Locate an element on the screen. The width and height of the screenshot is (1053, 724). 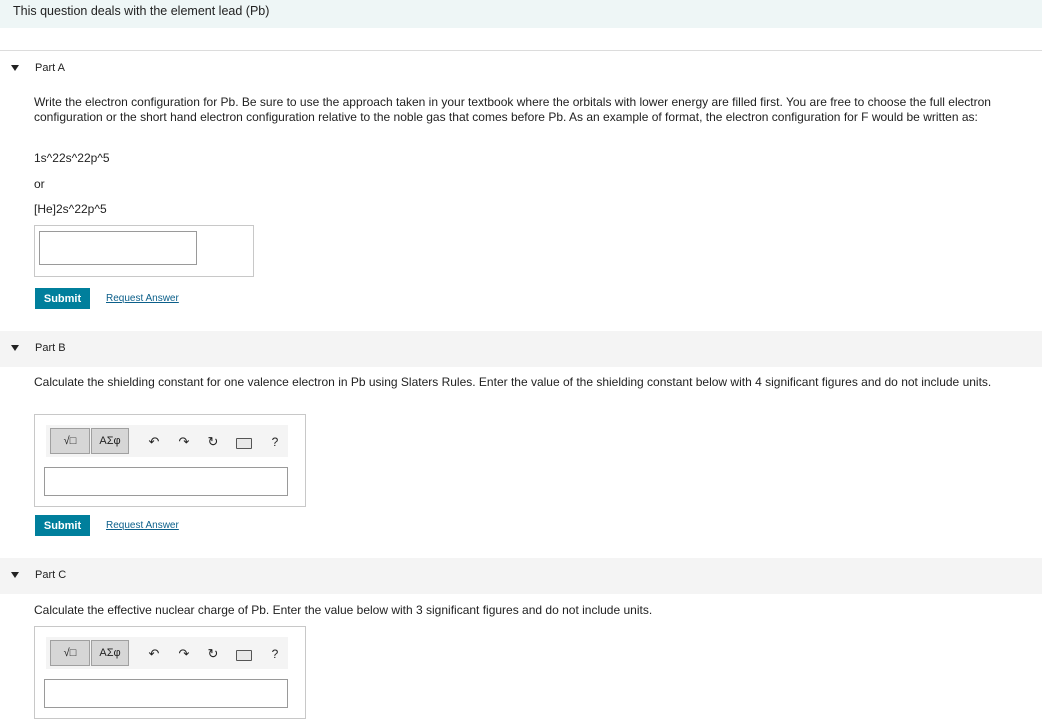
part-c-header: Part C is located at coordinates (521, 576).